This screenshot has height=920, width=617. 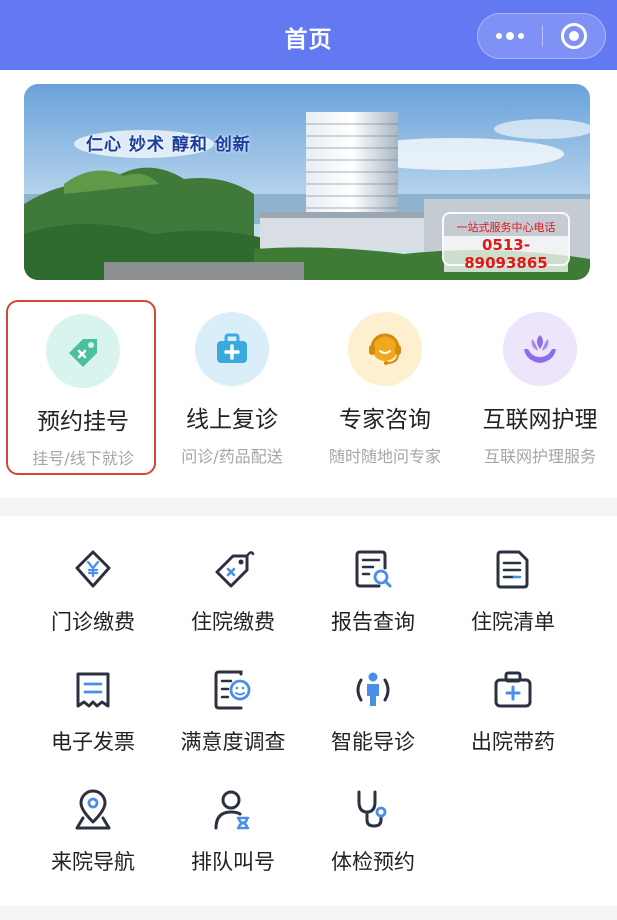 What do you see at coordinates (384, 456) in the screenshot?
I see `service-sublabel: 随时随地问专家` at bounding box center [384, 456].